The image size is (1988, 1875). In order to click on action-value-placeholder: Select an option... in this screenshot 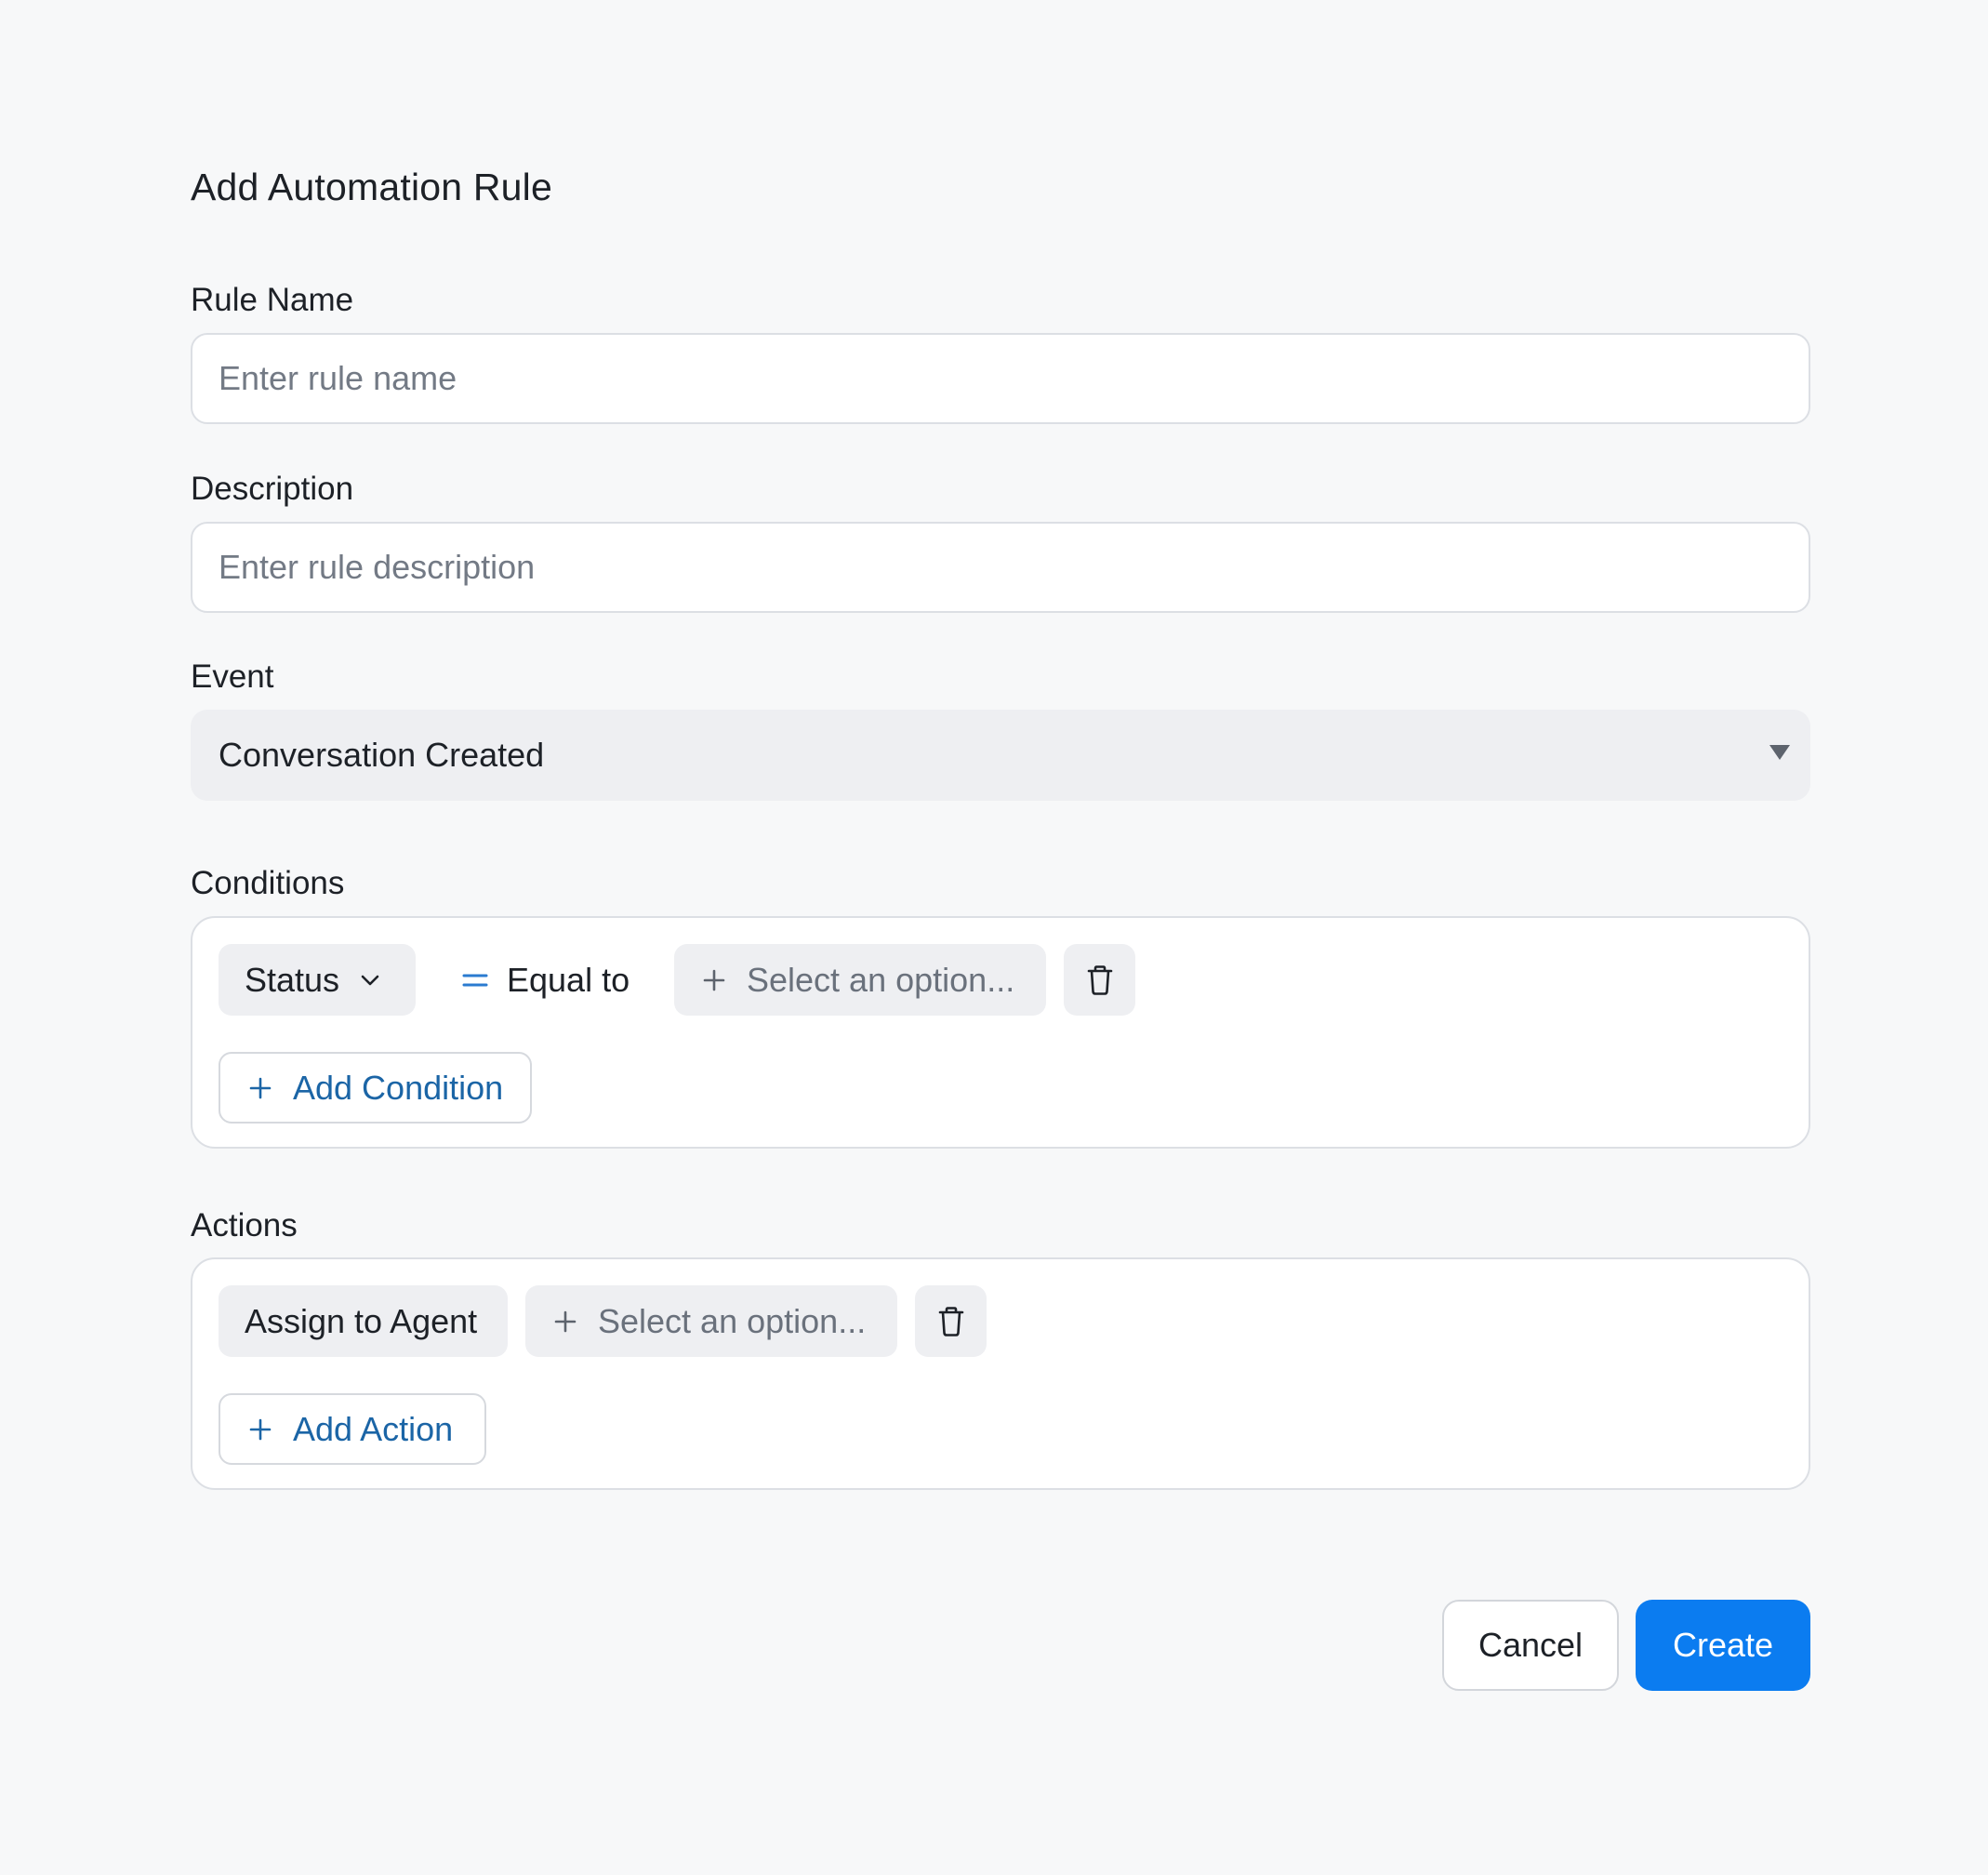, I will do `click(732, 1320)`.